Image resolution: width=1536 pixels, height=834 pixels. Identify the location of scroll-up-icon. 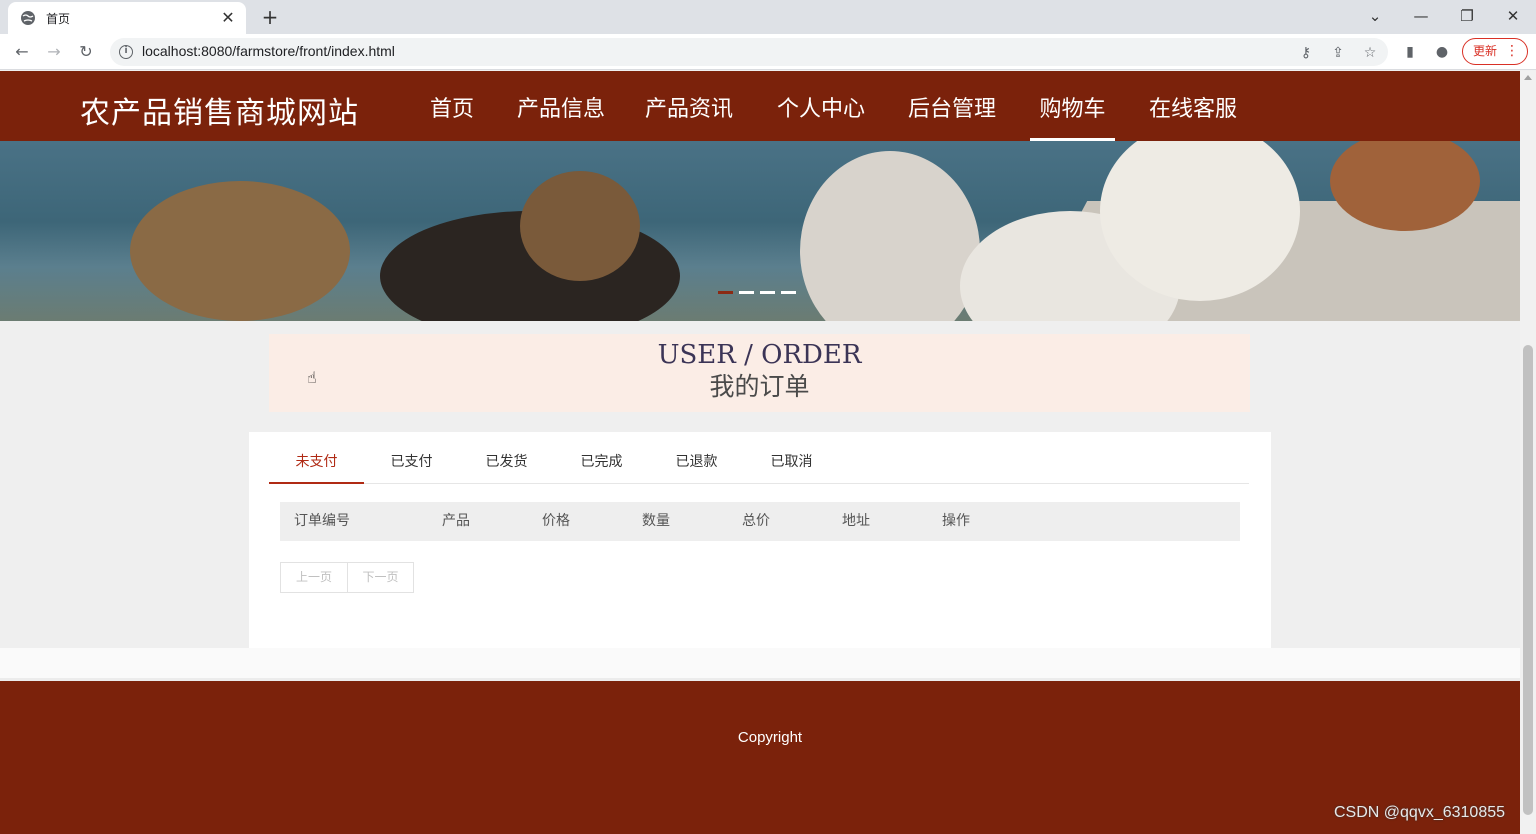
(1528, 77).